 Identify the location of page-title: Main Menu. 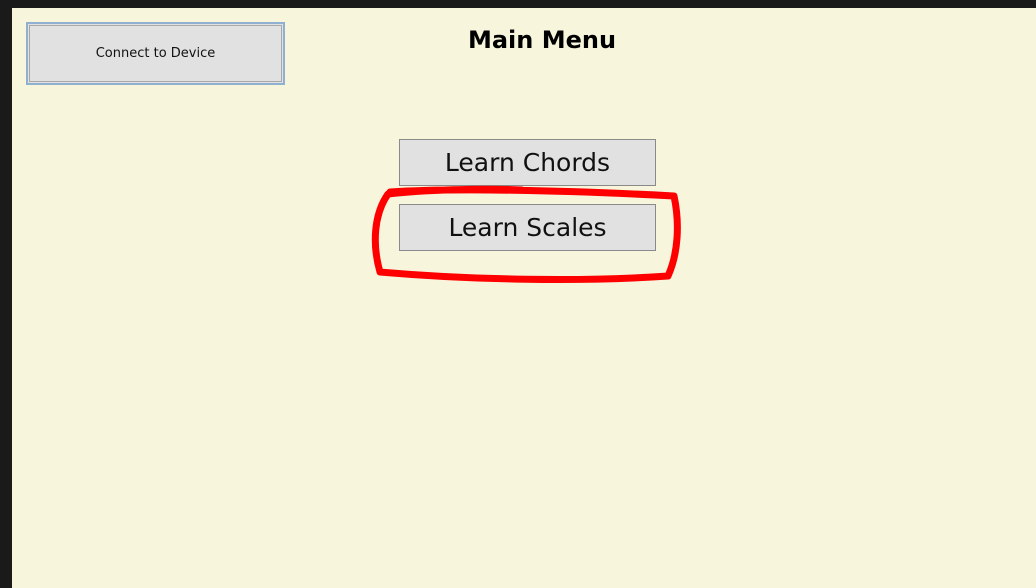
(542, 40).